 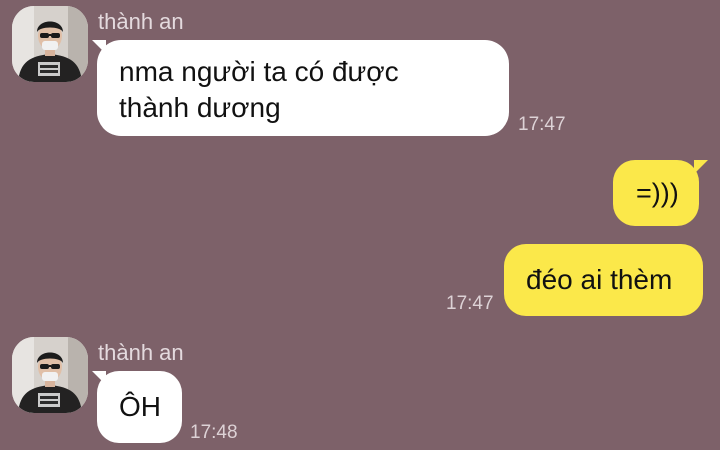 I want to click on message-text: =))), so click(x=657, y=193).